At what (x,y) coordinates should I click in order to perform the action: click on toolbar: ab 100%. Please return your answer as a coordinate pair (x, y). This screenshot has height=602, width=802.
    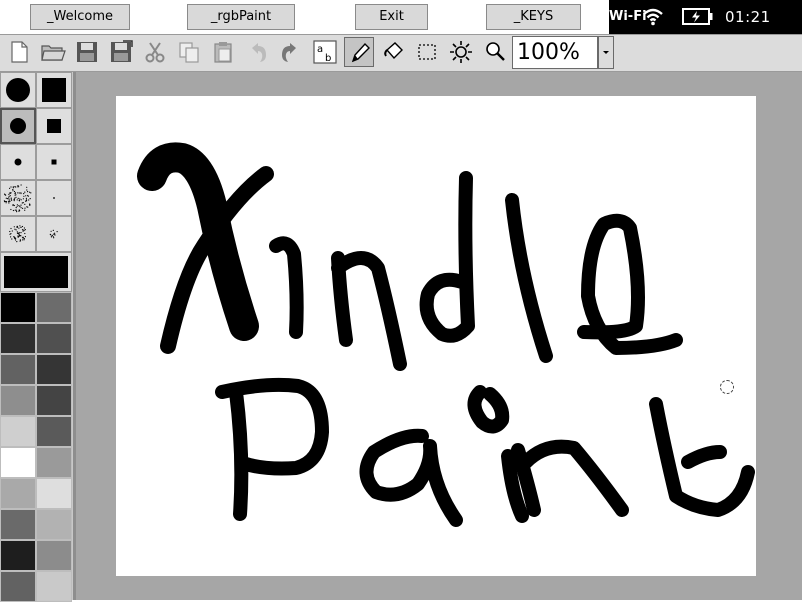
    Looking at the image, I should click on (401, 53).